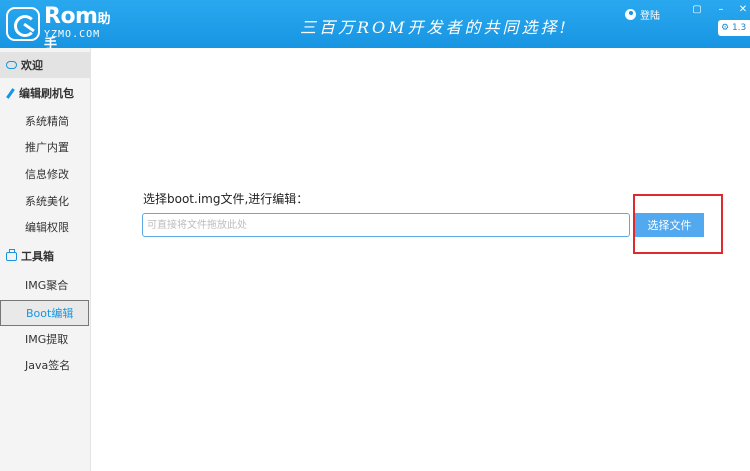 This screenshot has width=750, height=471. Describe the element at coordinates (37, 256) in the screenshot. I see `sidebar-section-label: 工具箱` at that location.